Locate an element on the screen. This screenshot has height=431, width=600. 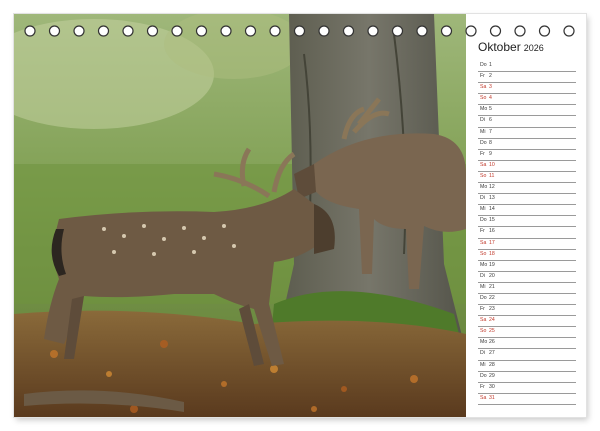
day-number: 28 is located at coordinates (492, 364).